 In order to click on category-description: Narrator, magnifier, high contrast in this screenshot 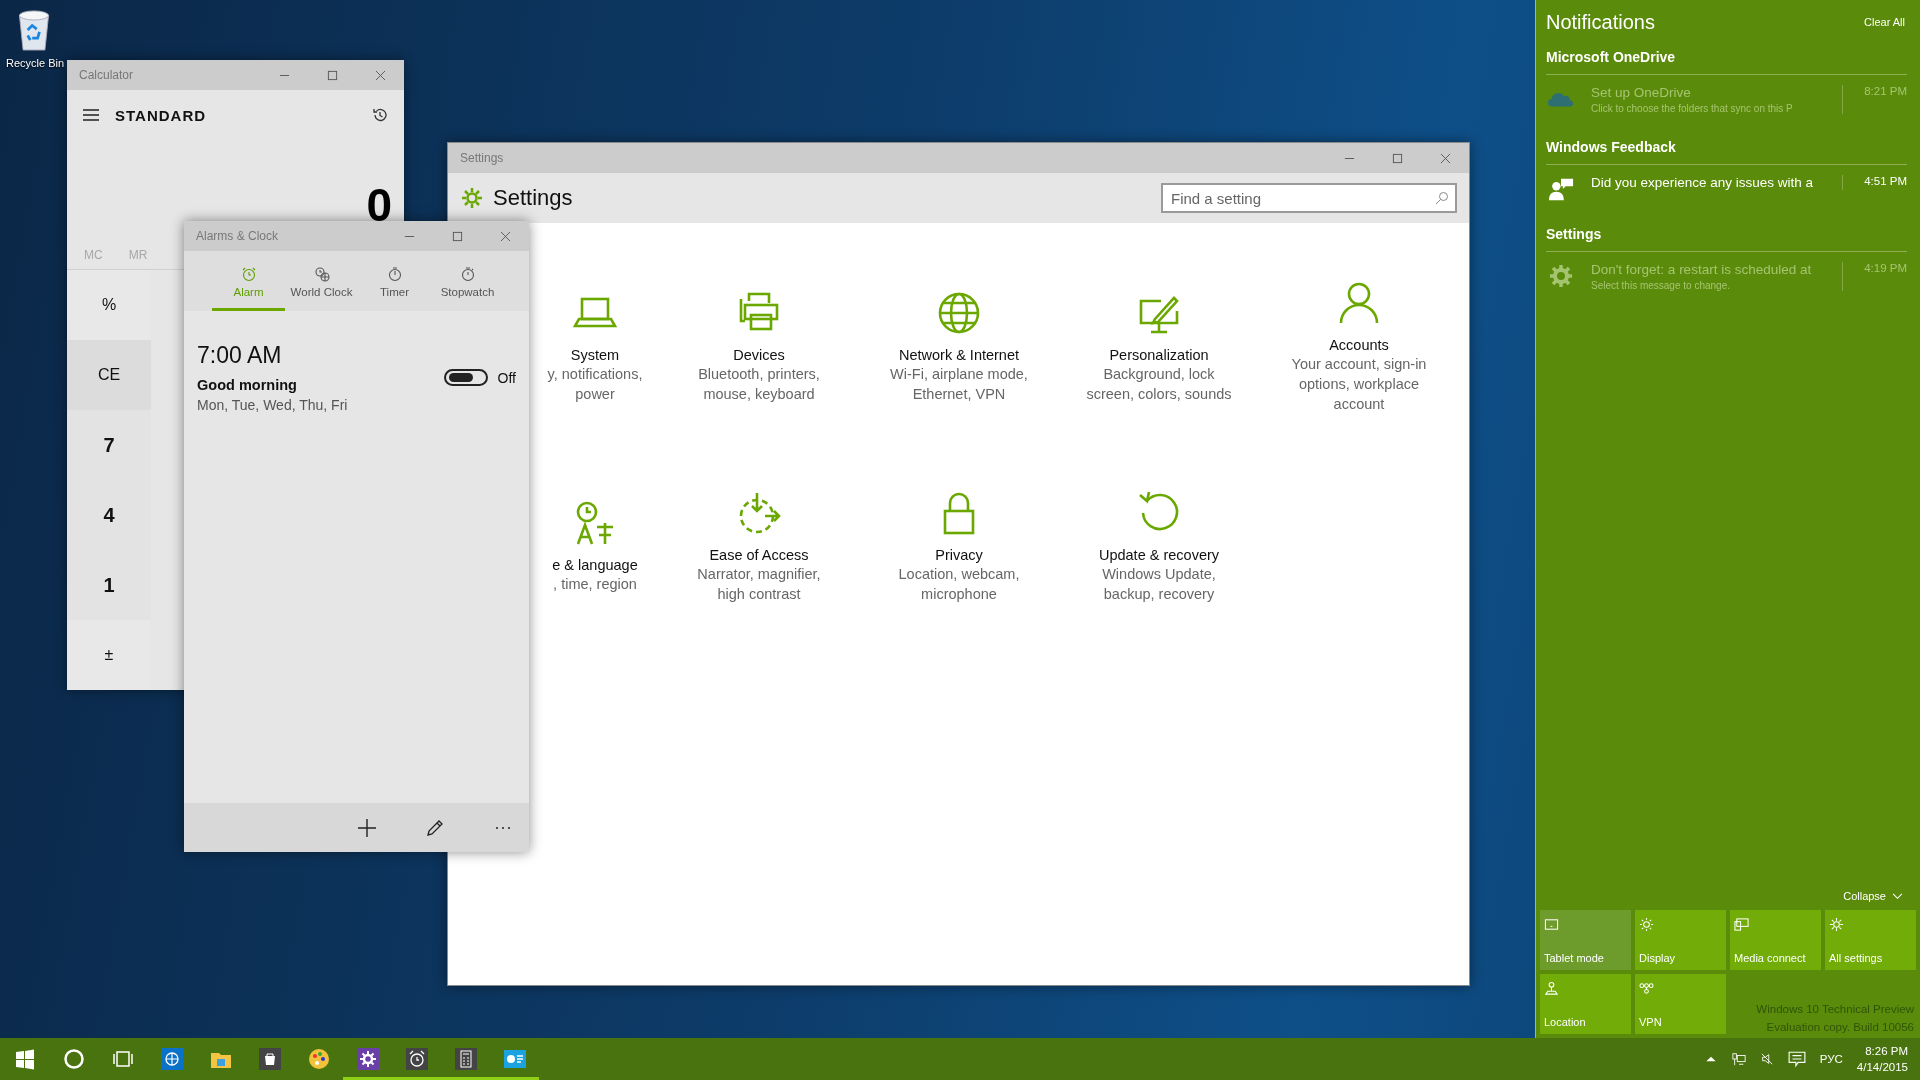, I will do `click(759, 584)`.